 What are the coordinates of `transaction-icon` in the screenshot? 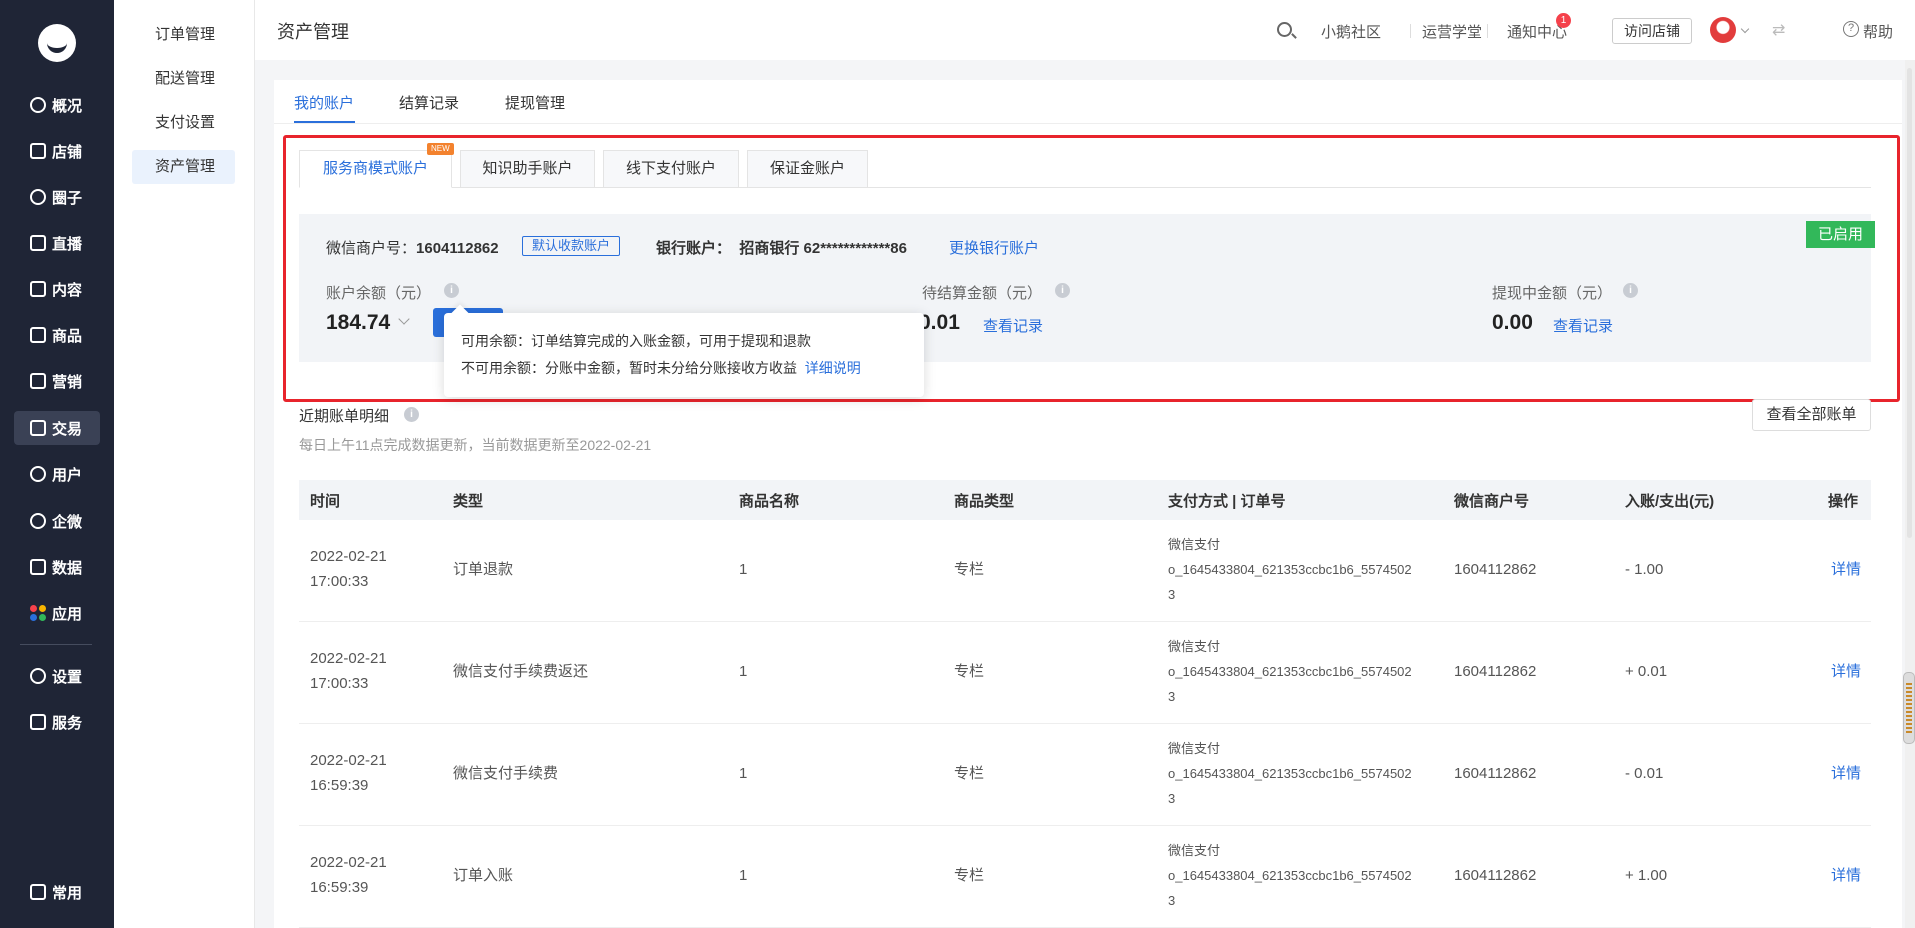 It's located at (38, 428).